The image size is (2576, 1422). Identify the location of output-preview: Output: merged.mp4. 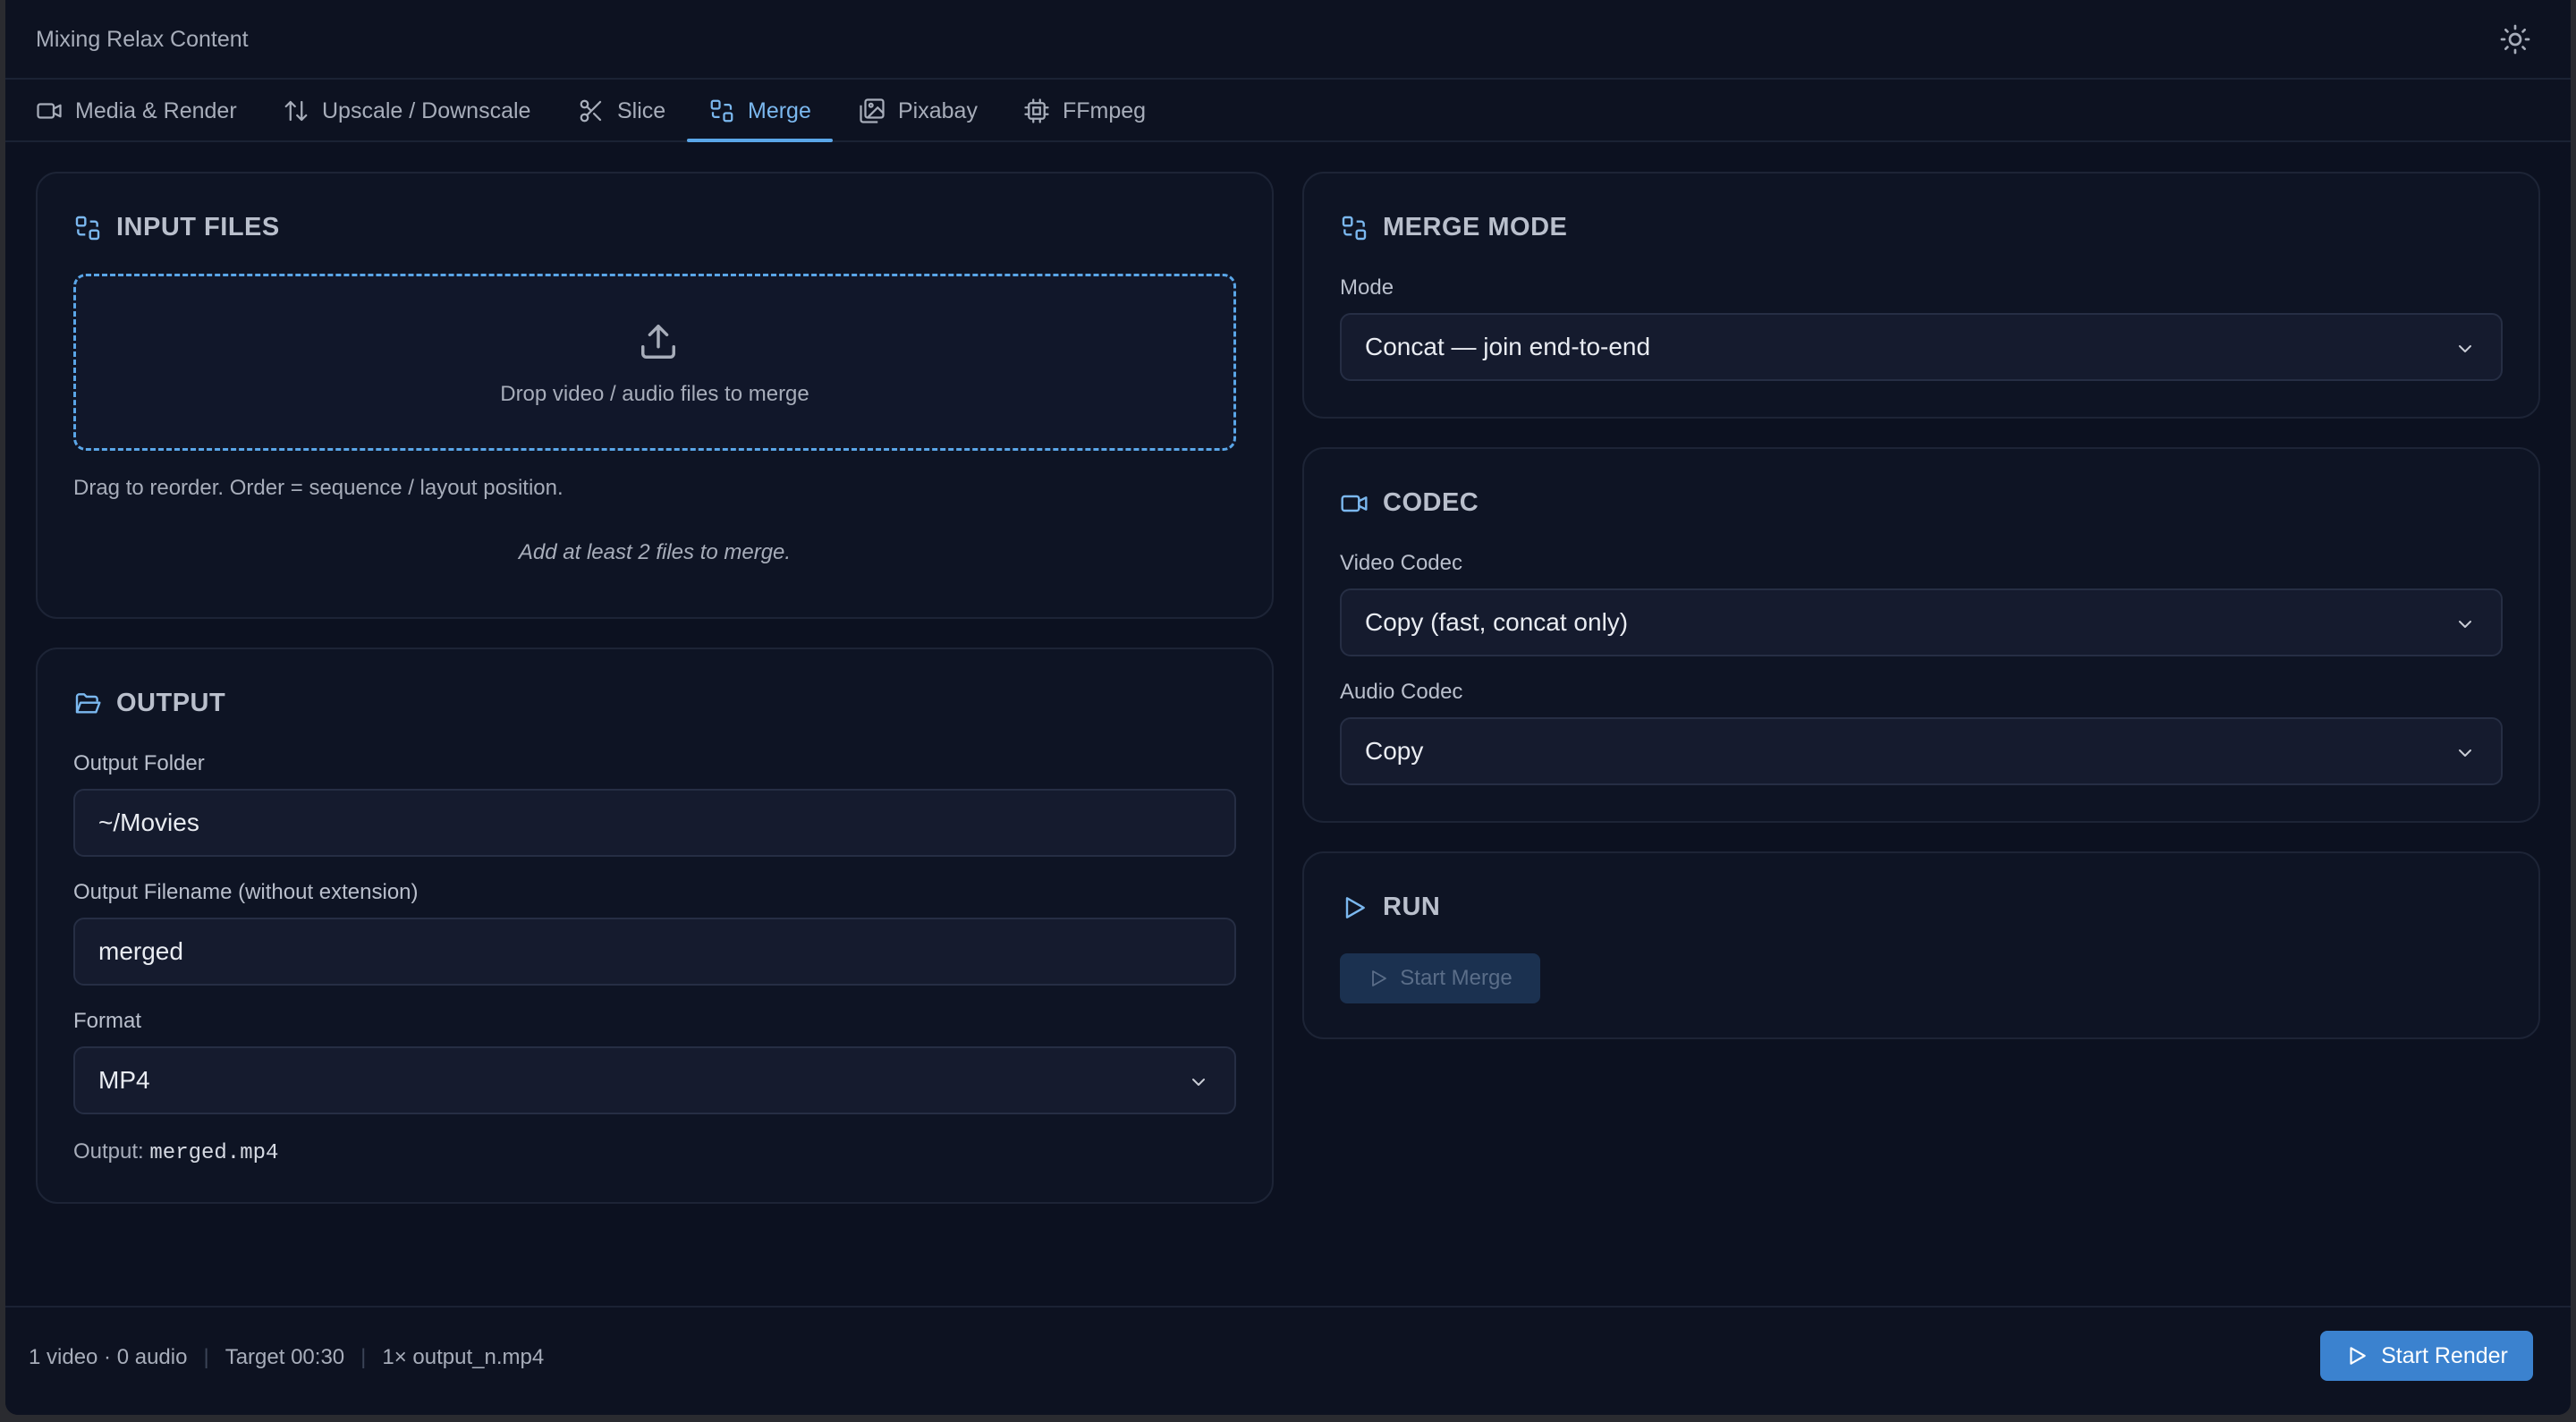
(175, 1152).